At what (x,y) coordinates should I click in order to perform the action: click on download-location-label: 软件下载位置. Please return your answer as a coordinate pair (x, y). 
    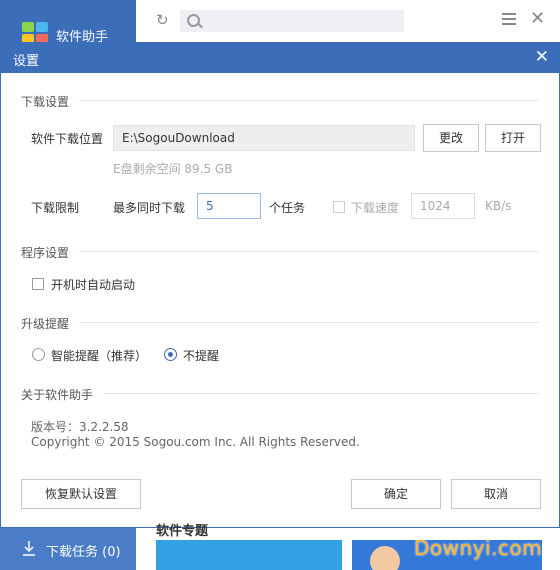
    Looking at the image, I should click on (67, 139).